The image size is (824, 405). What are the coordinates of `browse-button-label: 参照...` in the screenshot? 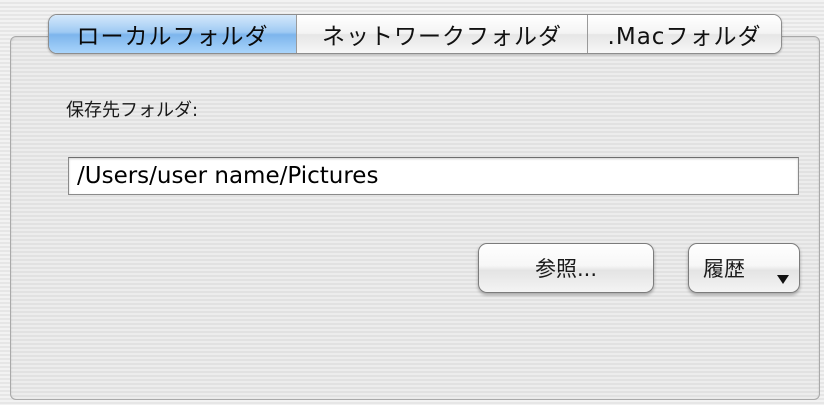 It's located at (566, 269).